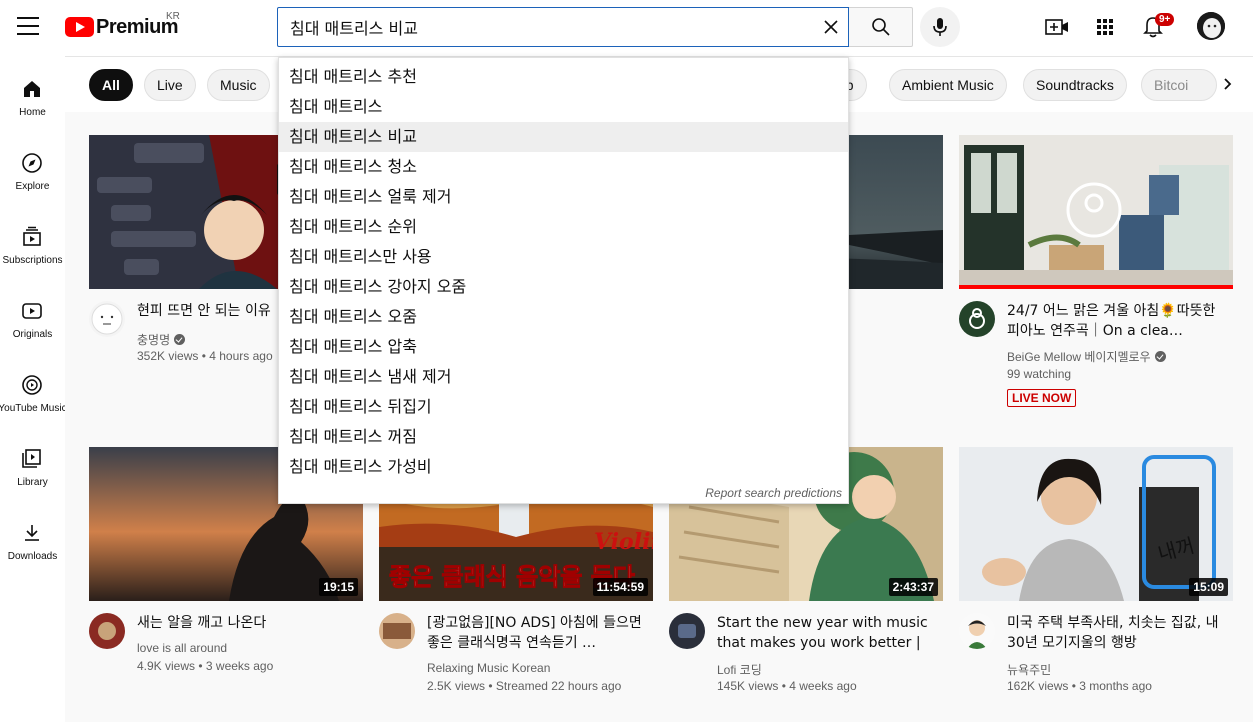  I want to click on download-icon, so click(32, 533).